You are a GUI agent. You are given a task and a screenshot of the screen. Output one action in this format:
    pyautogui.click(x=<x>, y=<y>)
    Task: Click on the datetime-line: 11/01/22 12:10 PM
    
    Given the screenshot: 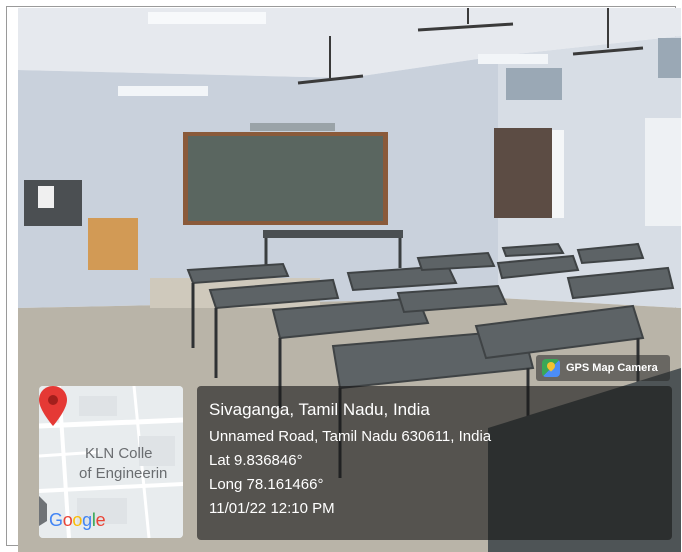 What is the action you would take?
    pyautogui.click(x=272, y=508)
    